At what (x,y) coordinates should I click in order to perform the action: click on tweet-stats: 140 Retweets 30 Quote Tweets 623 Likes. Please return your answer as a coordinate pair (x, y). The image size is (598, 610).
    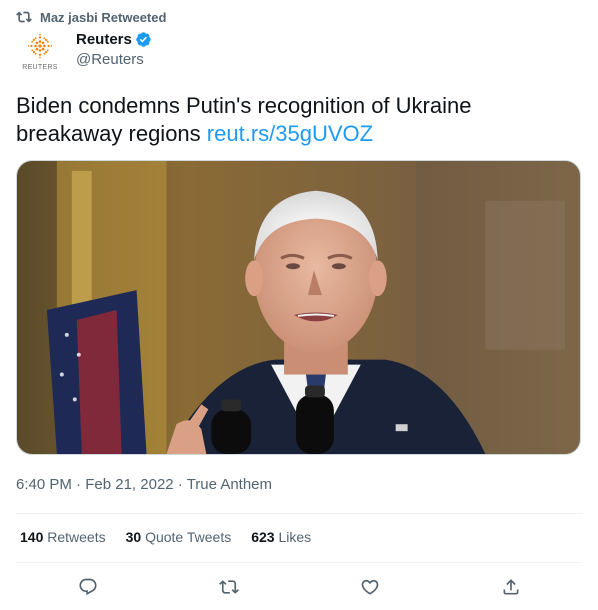
    Looking at the image, I should click on (175, 537).